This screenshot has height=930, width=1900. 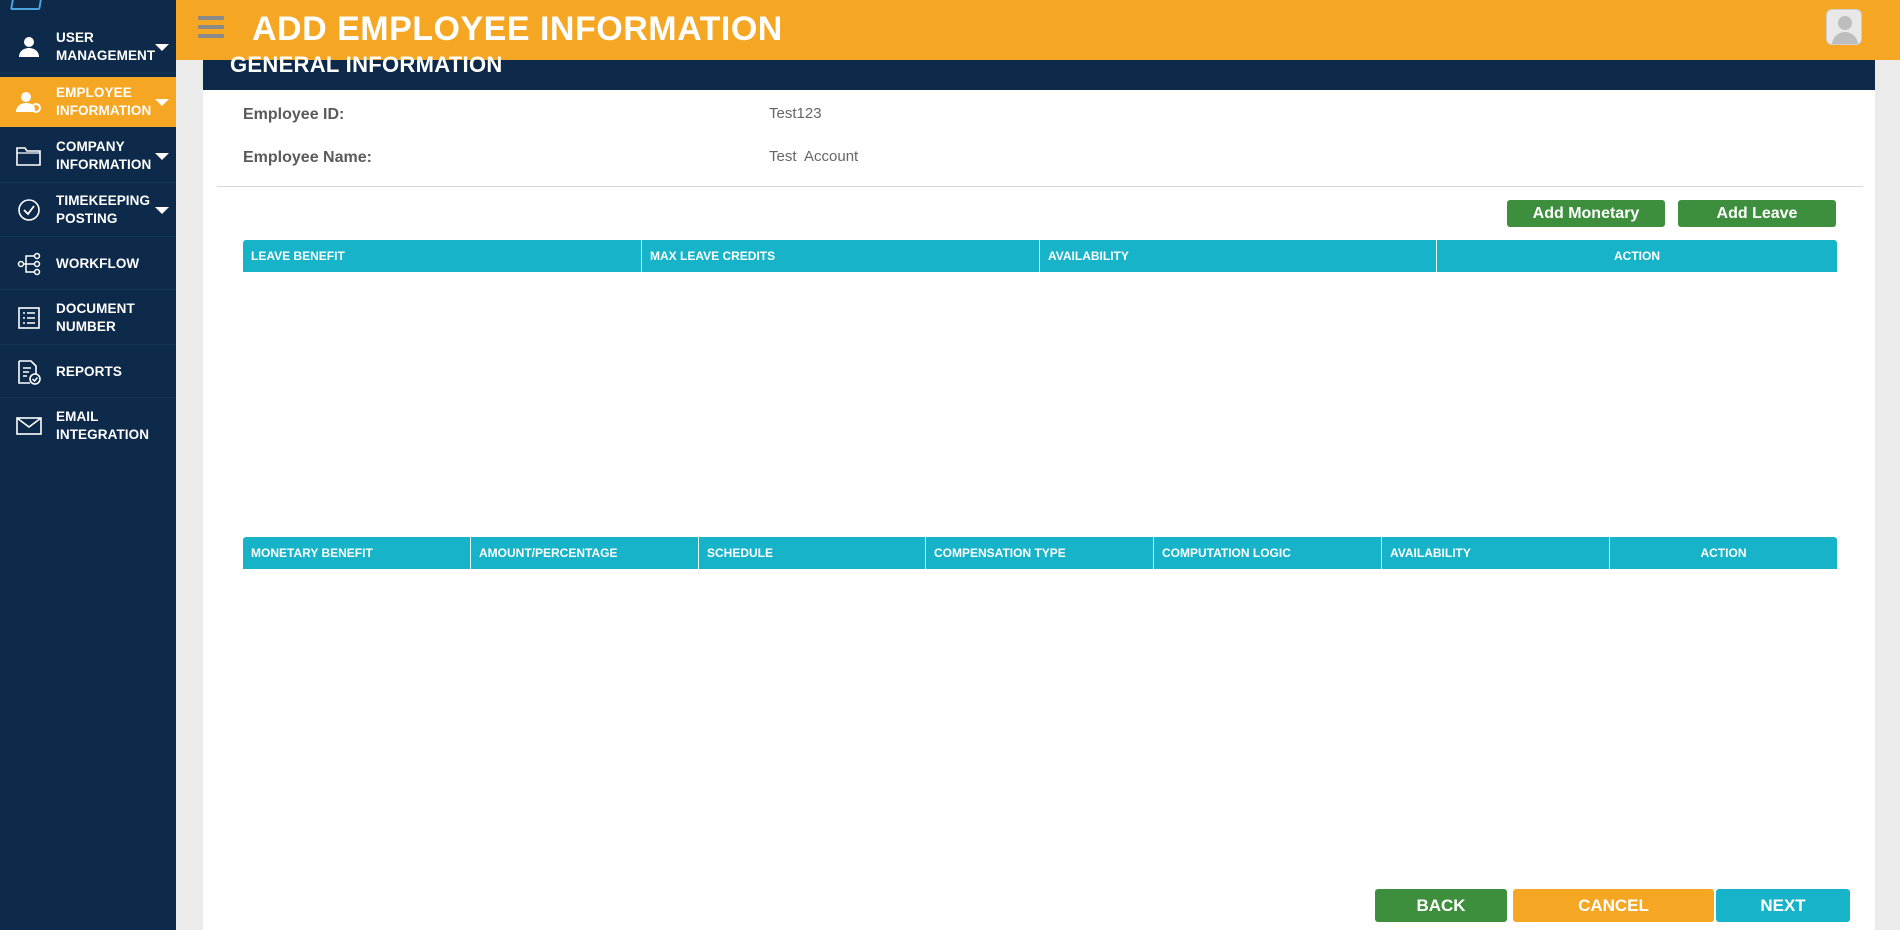 What do you see at coordinates (29, 156) in the screenshot?
I see `folder-icon` at bounding box center [29, 156].